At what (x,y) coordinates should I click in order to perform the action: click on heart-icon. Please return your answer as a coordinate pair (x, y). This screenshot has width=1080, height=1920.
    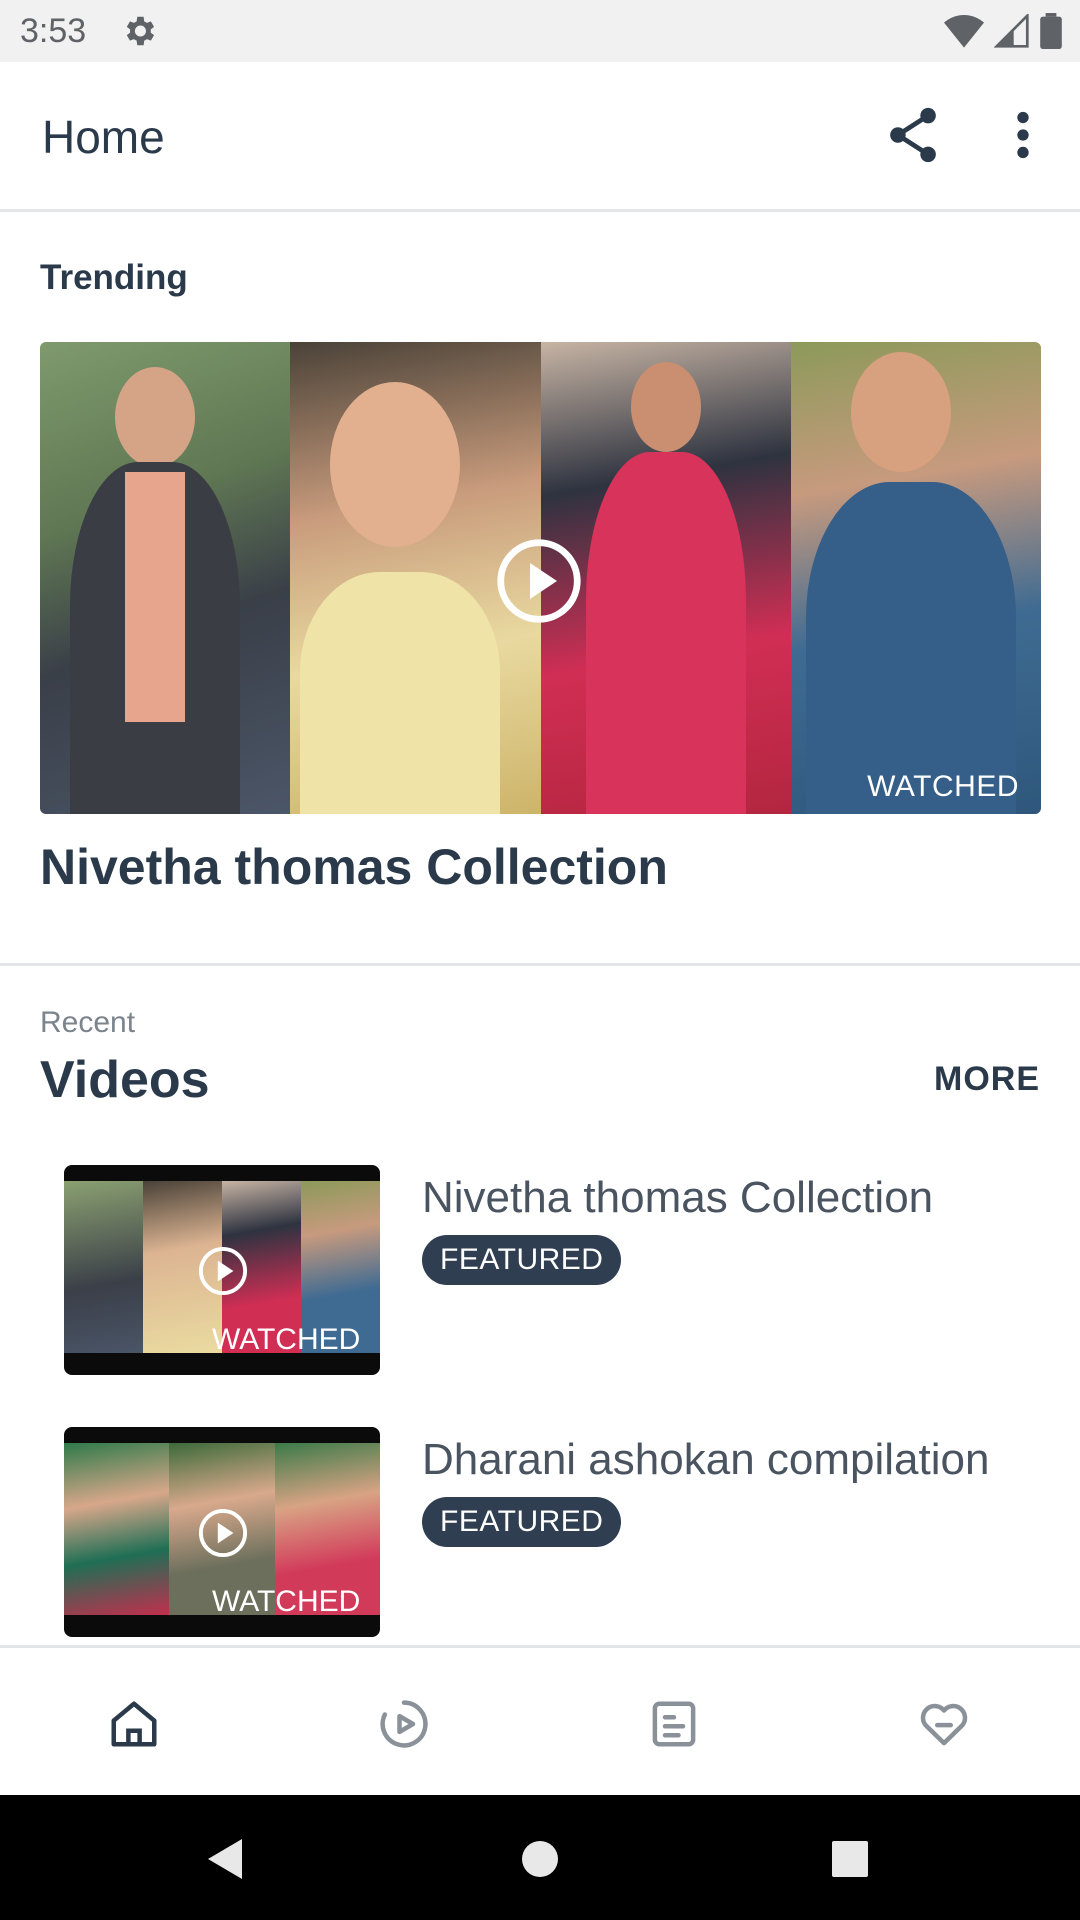
    Looking at the image, I should click on (944, 1724).